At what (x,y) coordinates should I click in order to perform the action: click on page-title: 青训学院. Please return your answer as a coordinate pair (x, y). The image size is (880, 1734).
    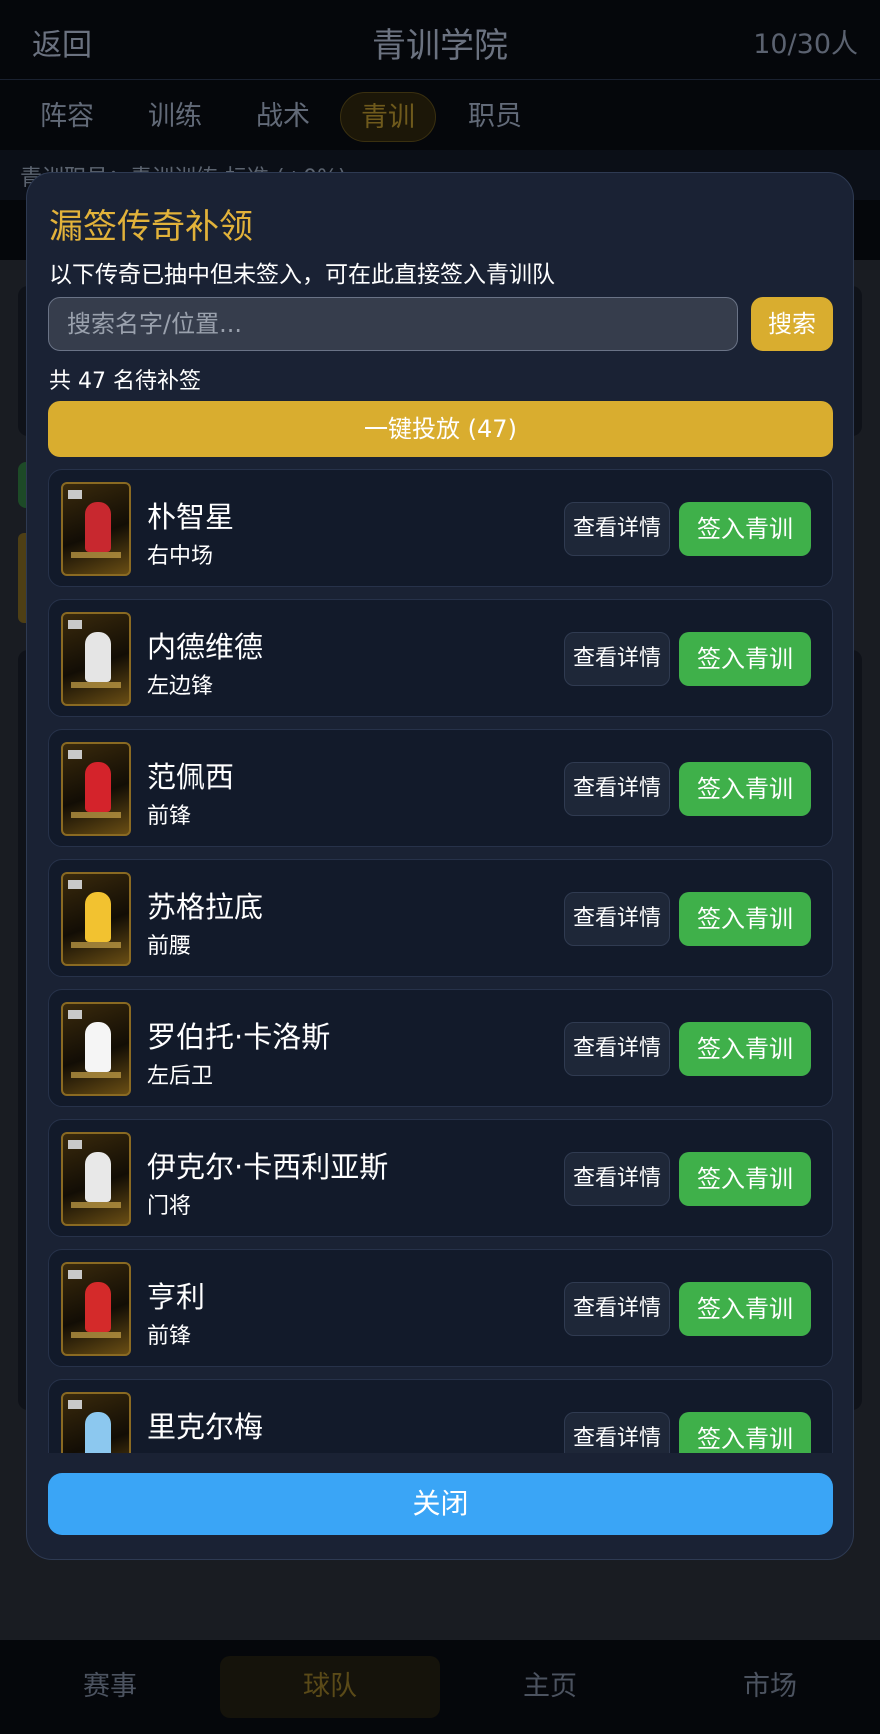
    Looking at the image, I should click on (440, 46).